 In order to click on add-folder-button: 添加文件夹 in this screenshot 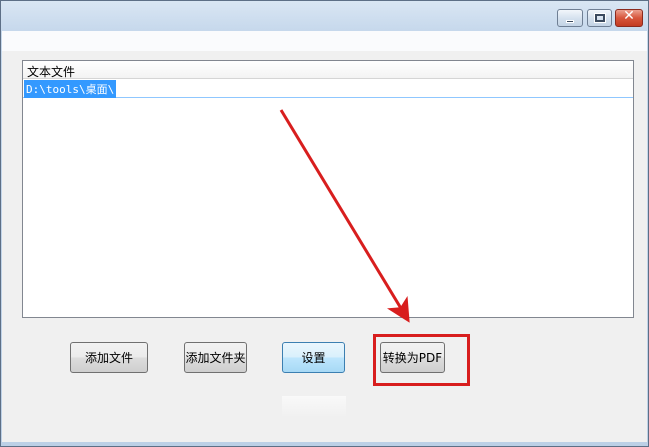, I will do `click(215, 357)`.